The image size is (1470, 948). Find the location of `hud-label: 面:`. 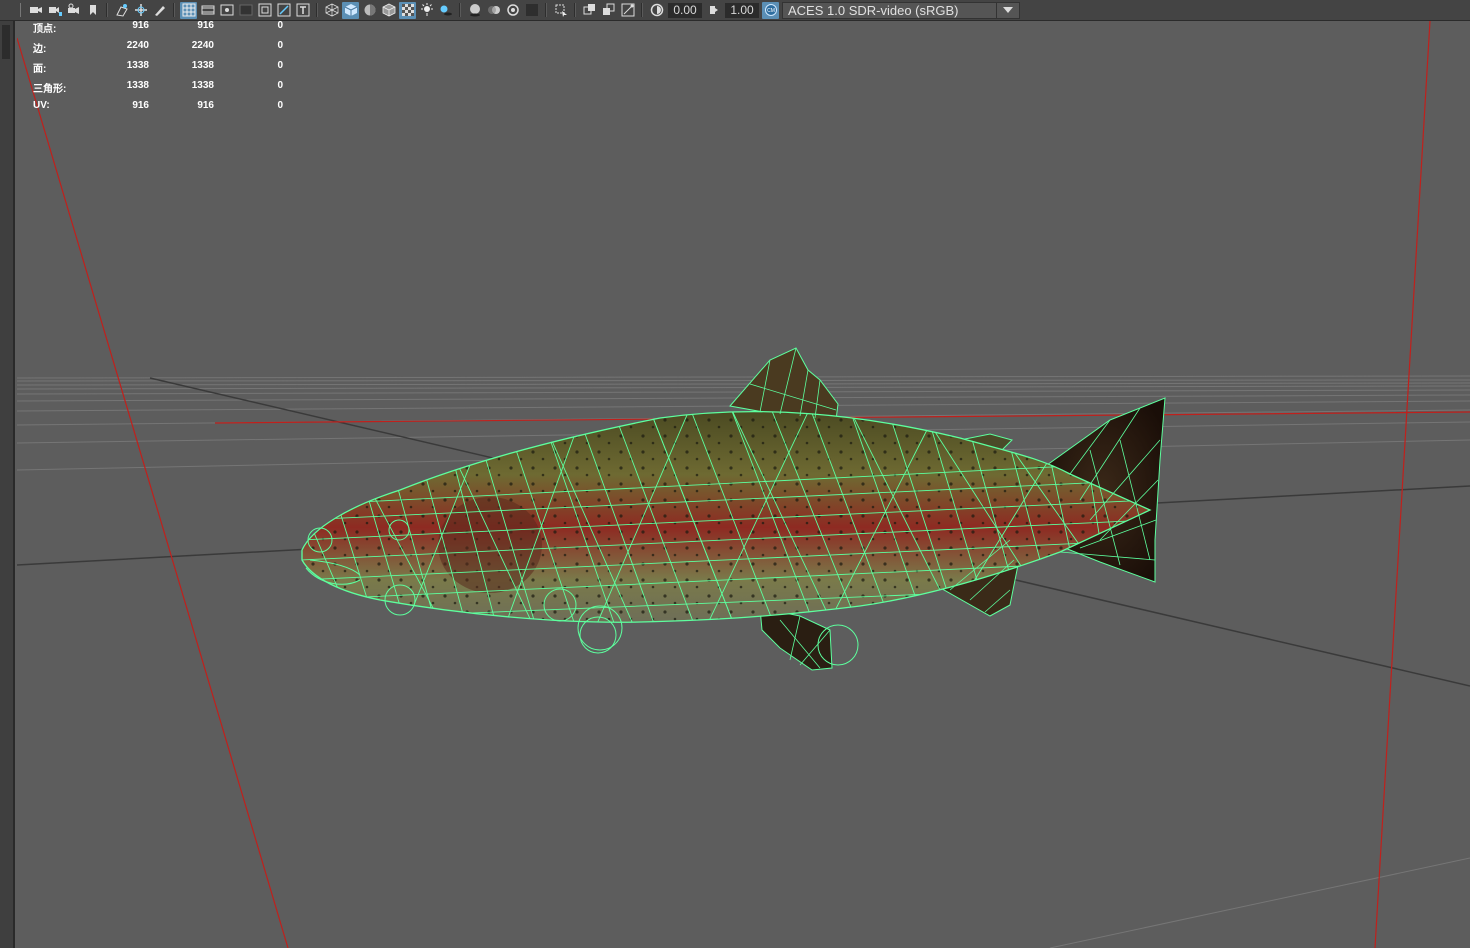

hud-label: 面: is located at coordinates (40, 69).